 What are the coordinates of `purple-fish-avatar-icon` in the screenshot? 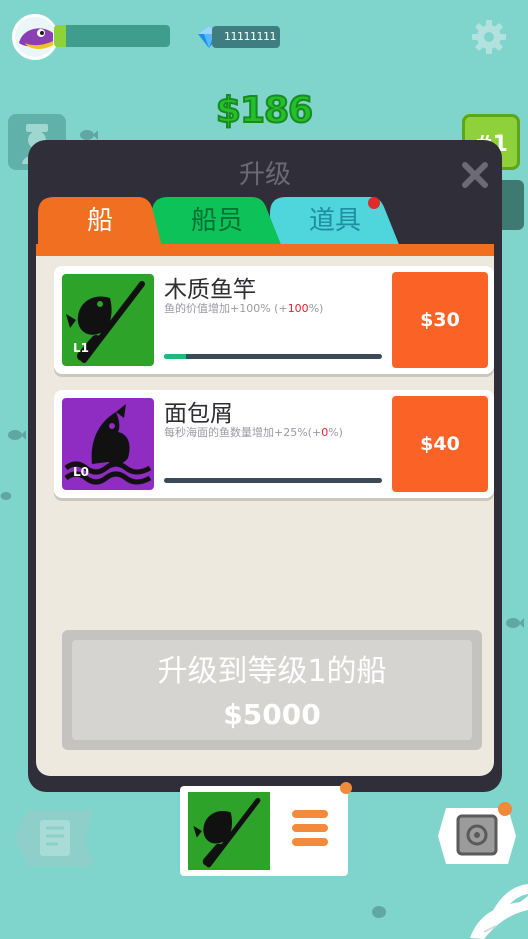 It's located at (36, 38).